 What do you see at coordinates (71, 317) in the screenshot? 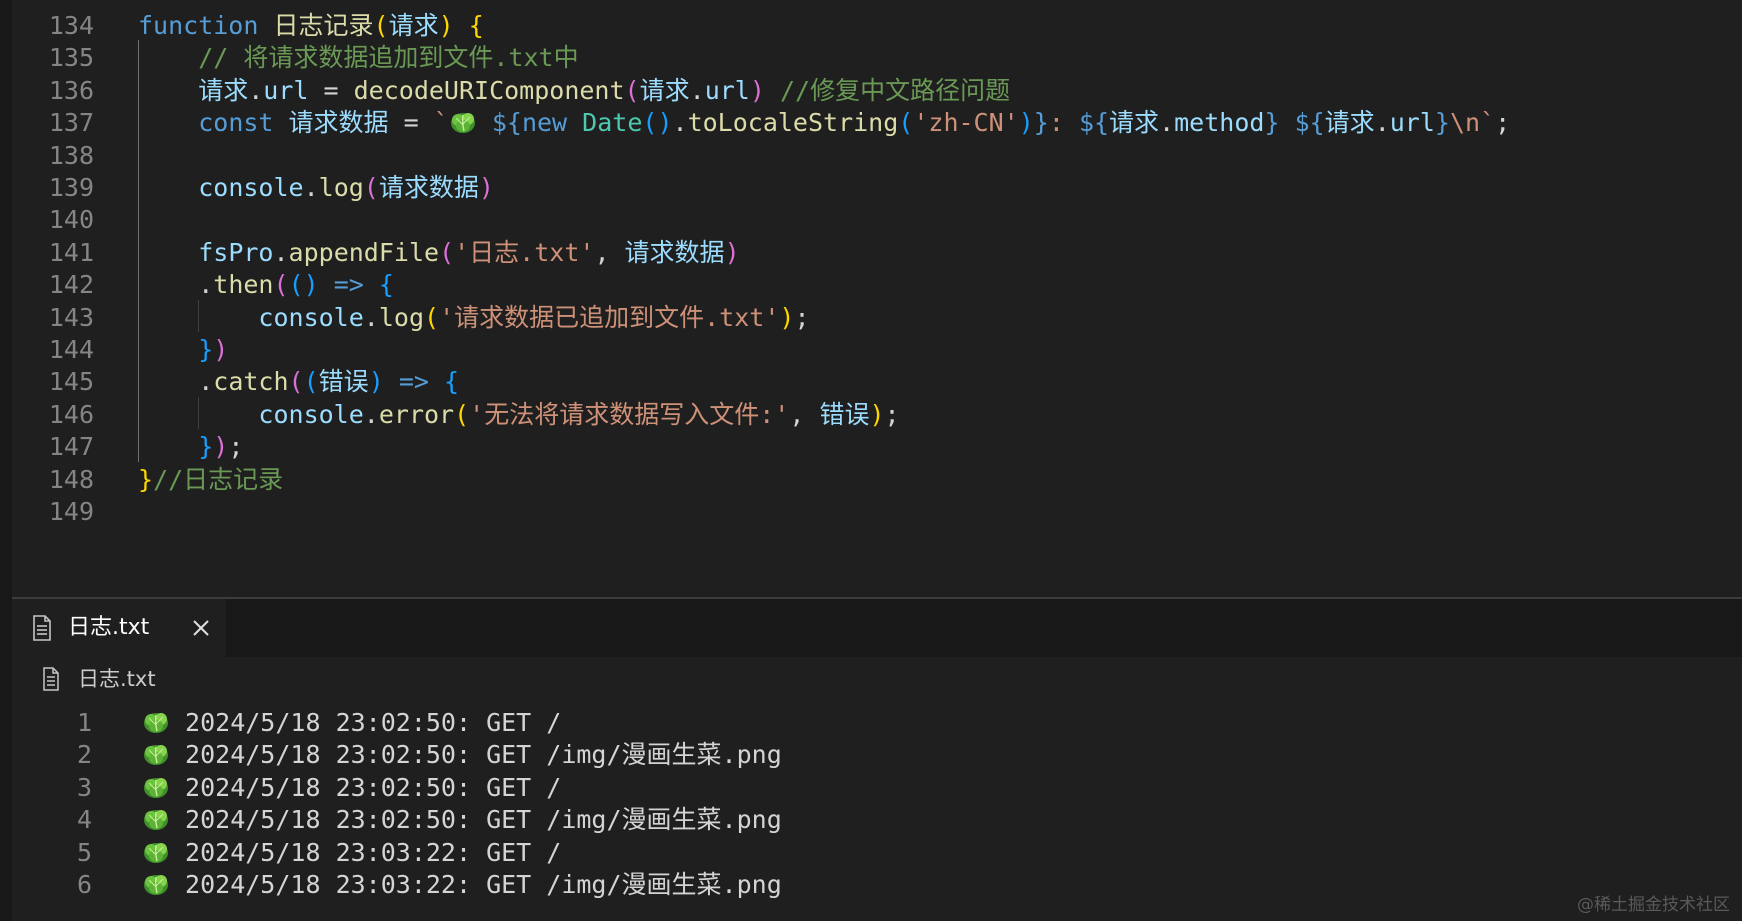
I see `line-number: 143` at bounding box center [71, 317].